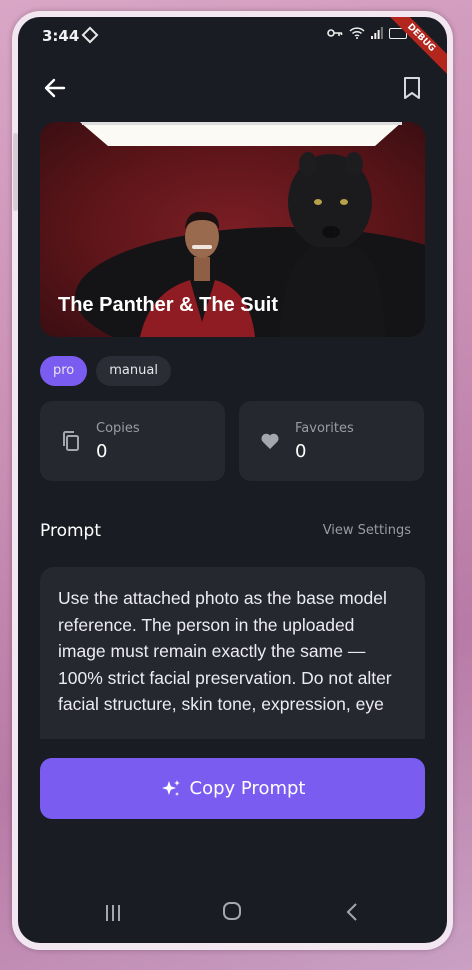  What do you see at coordinates (414, 47) in the screenshot?
I see `debug-banner: DEBUG` at bounding box center [414, 47].